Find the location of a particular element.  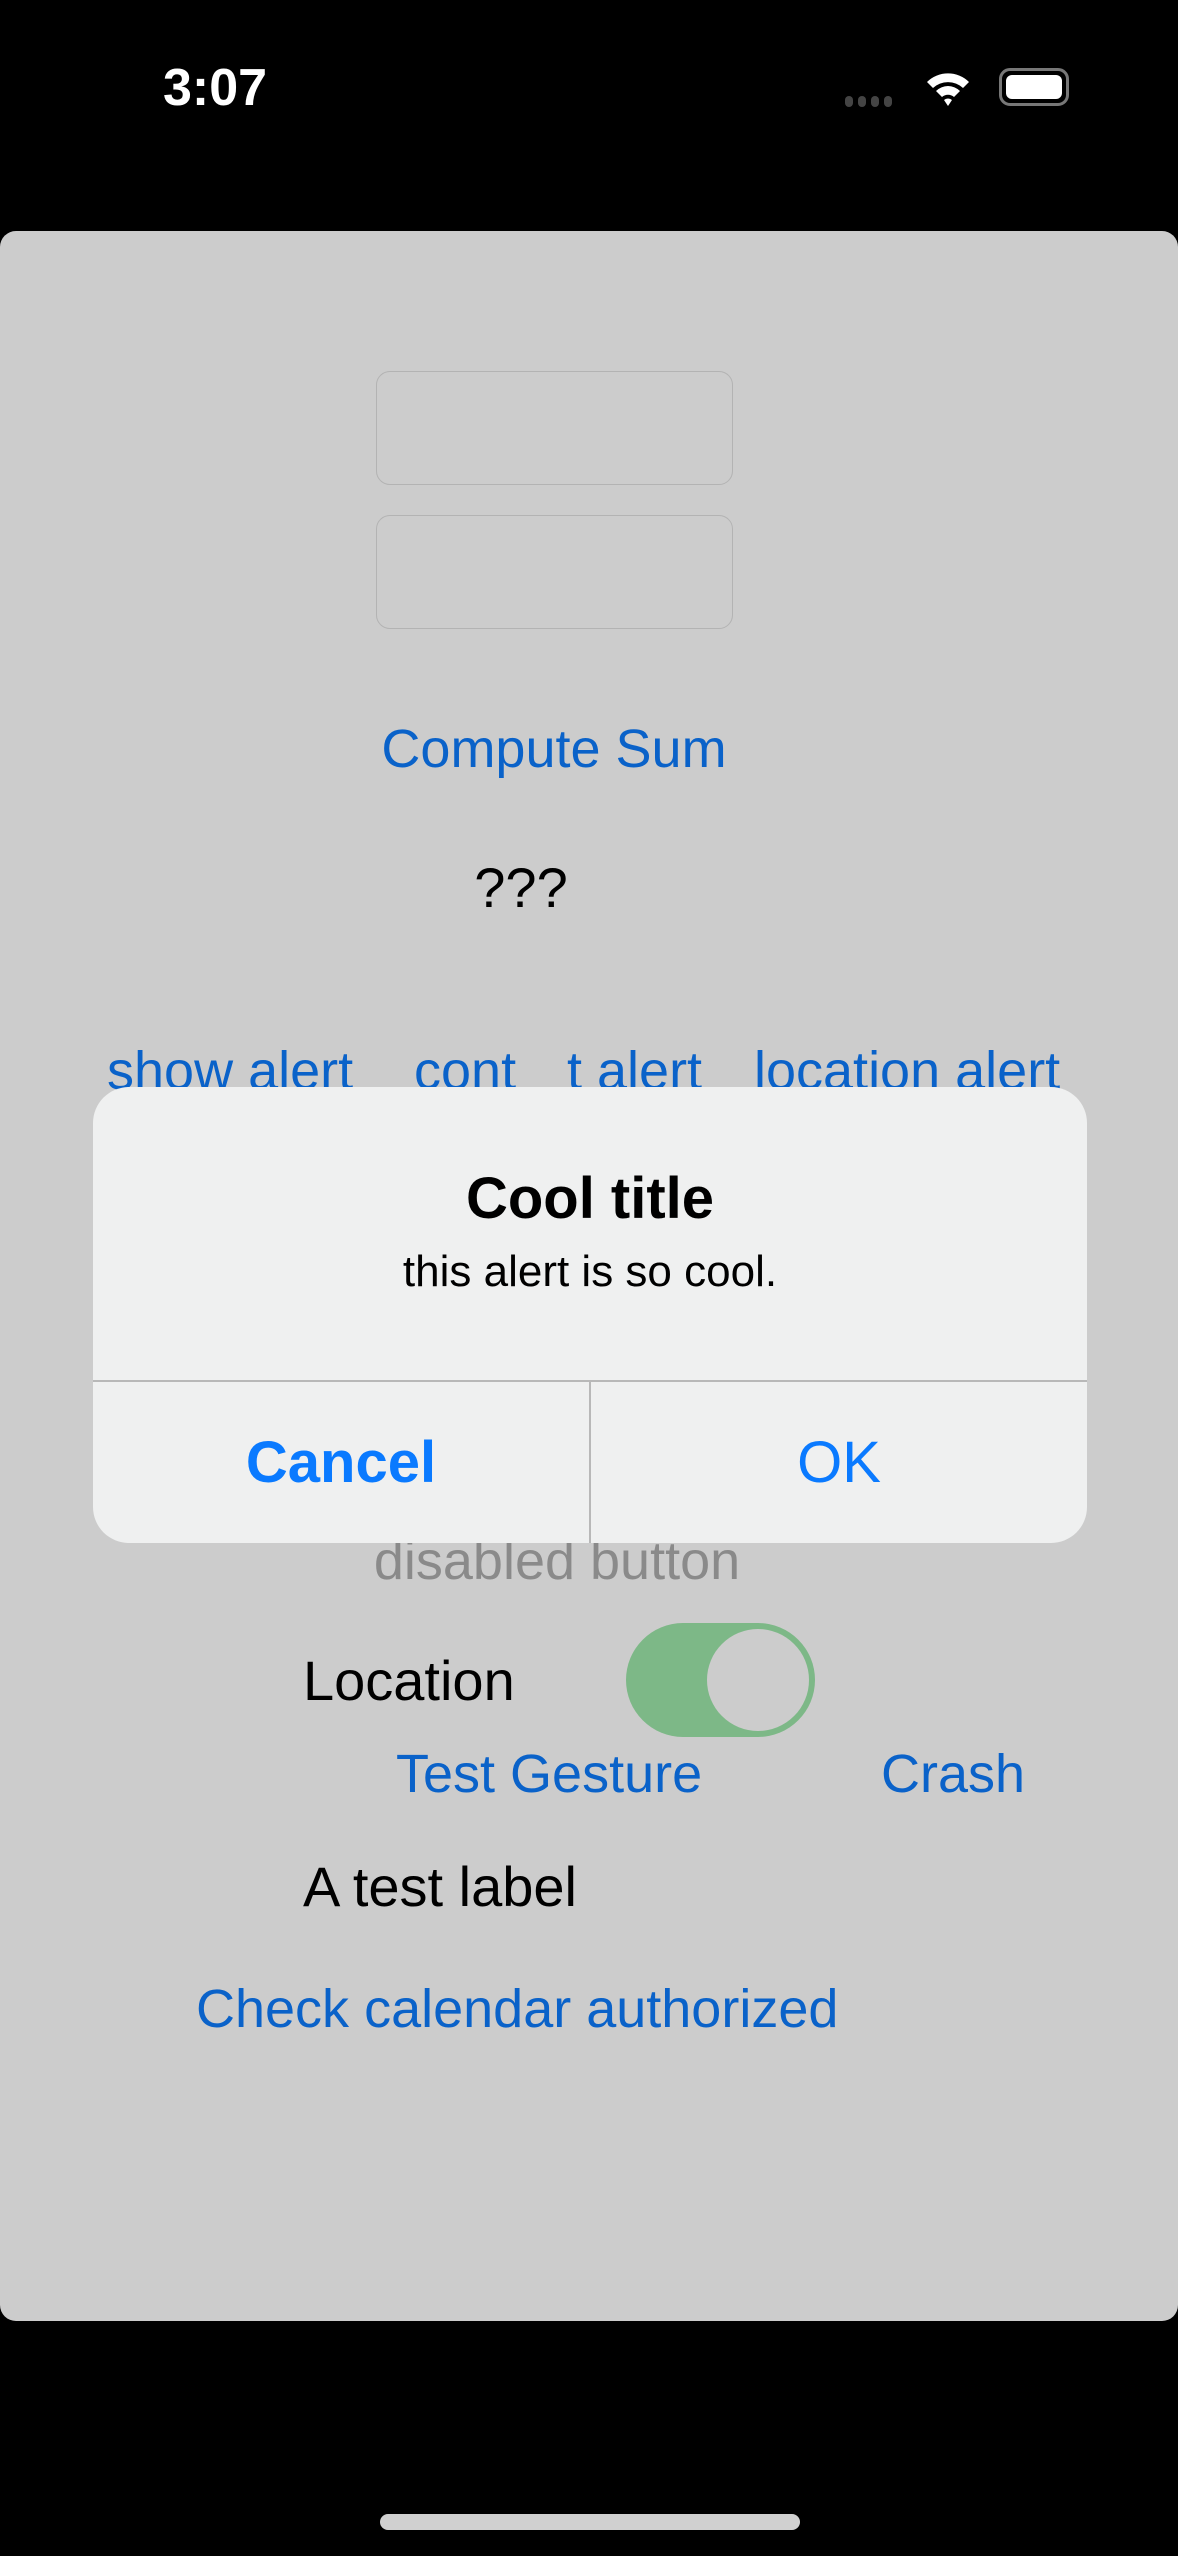

toggle-knob is located at coordinates (758, 1680).